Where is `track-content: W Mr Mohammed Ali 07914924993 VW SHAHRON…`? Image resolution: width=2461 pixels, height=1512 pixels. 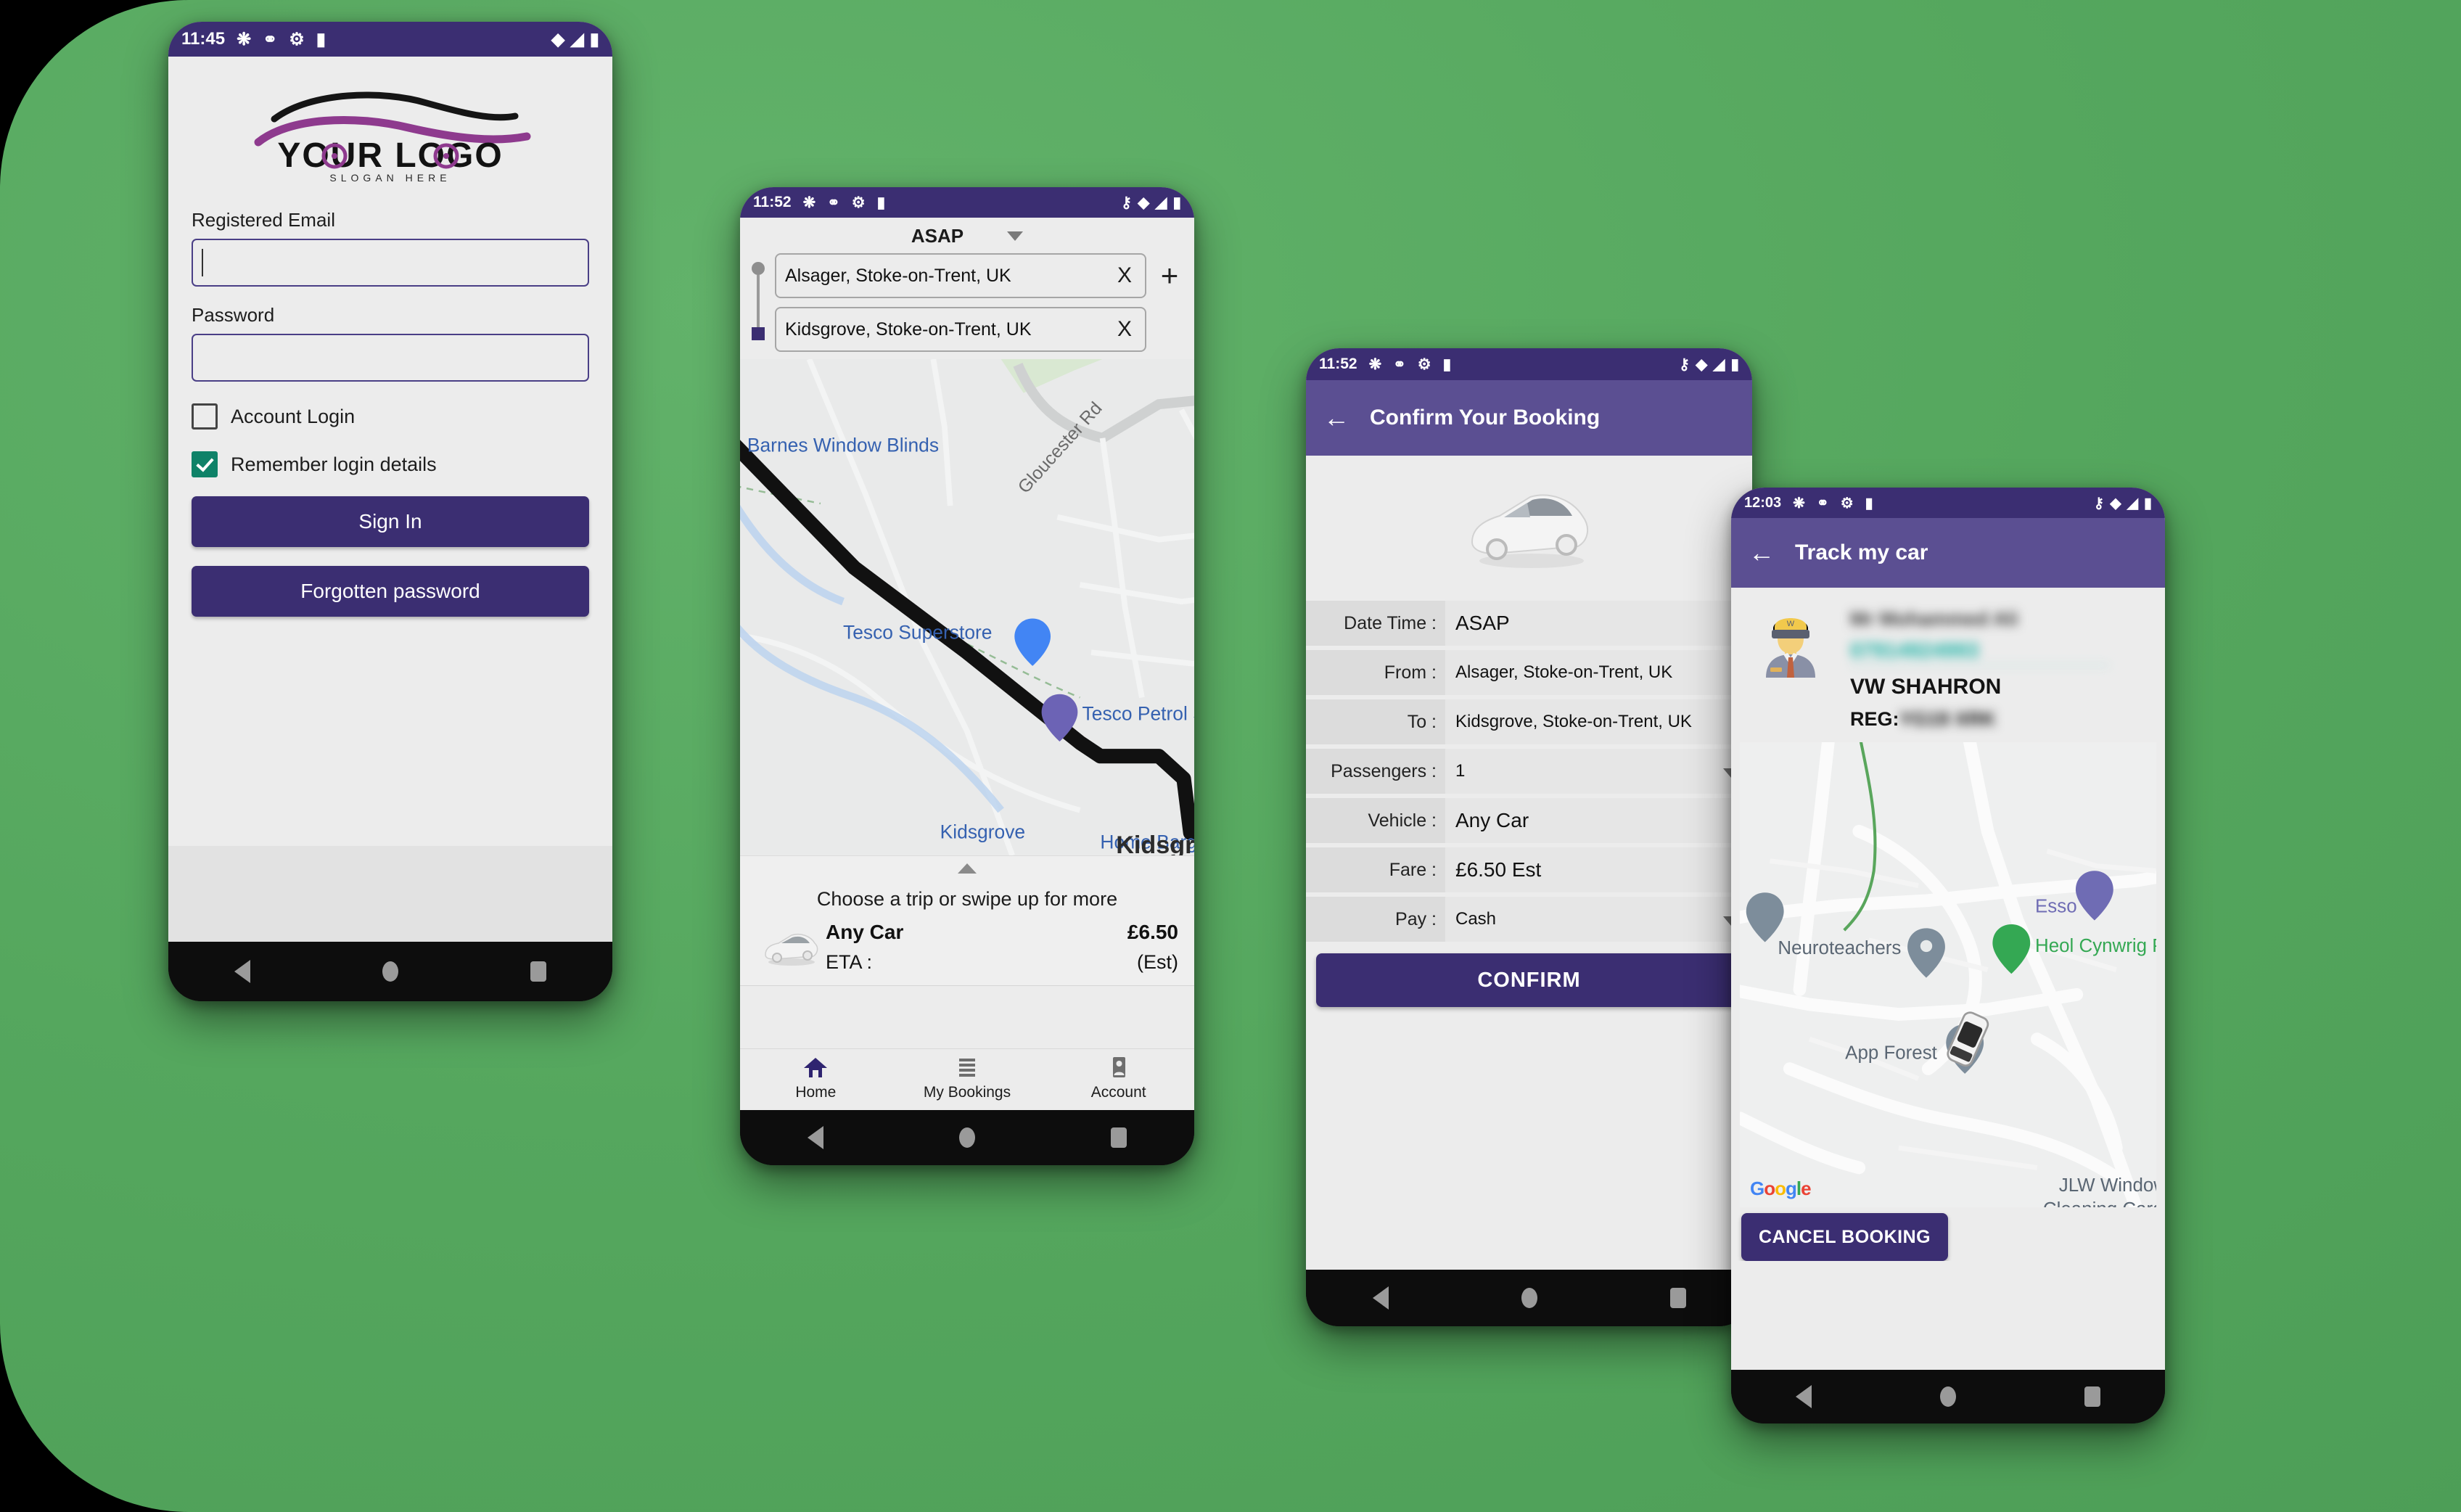 track-content: W Mr Mohammed Ali 07914924993 VW SHAHRON… is located at coordinates (1948, 979).